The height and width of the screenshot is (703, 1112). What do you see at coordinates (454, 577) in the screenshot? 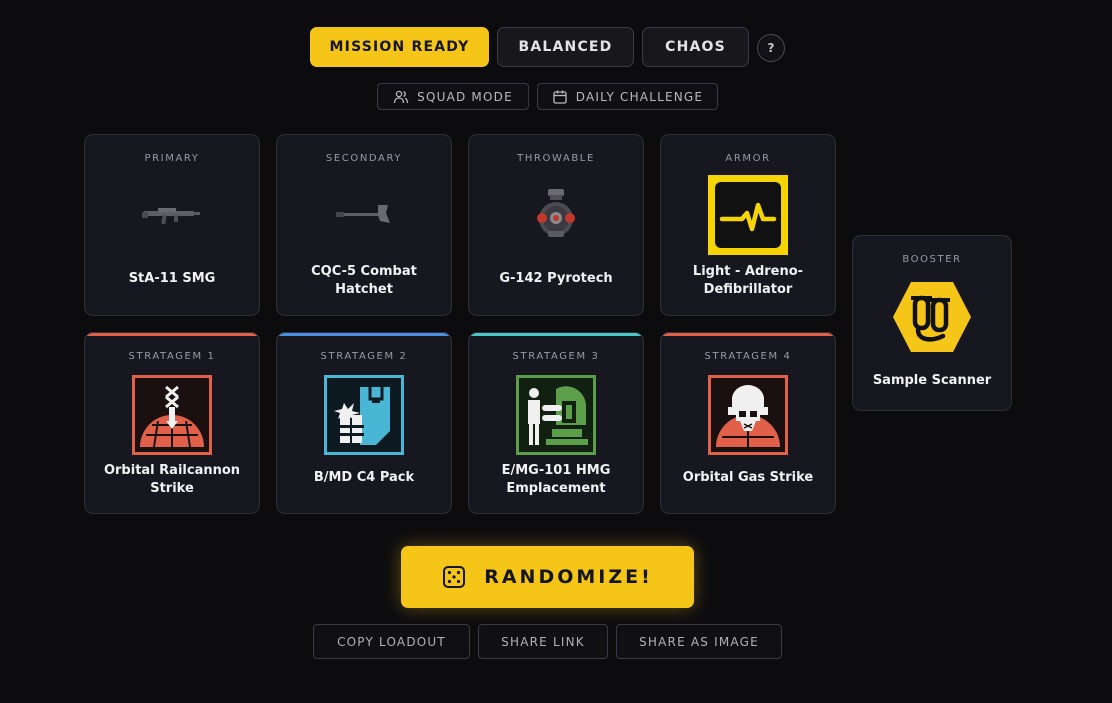
I see `dice-icon` at bounding box center [454, 577].